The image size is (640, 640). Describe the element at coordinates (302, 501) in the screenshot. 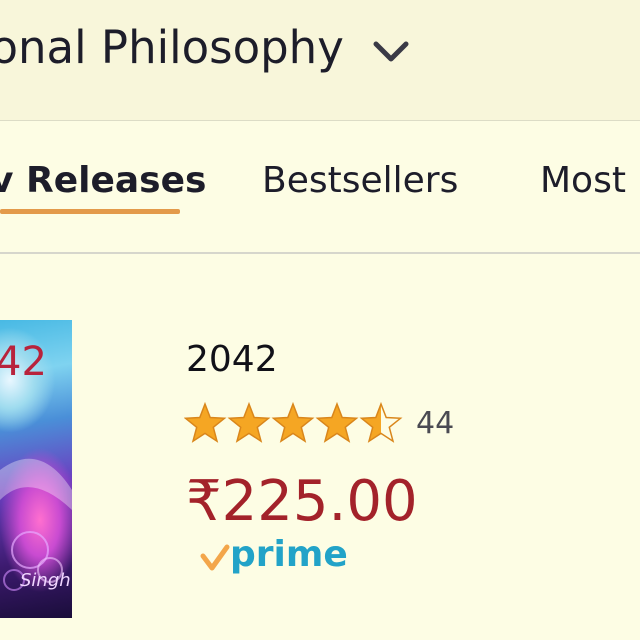

I see `product-price: ₹225.00` at that location.